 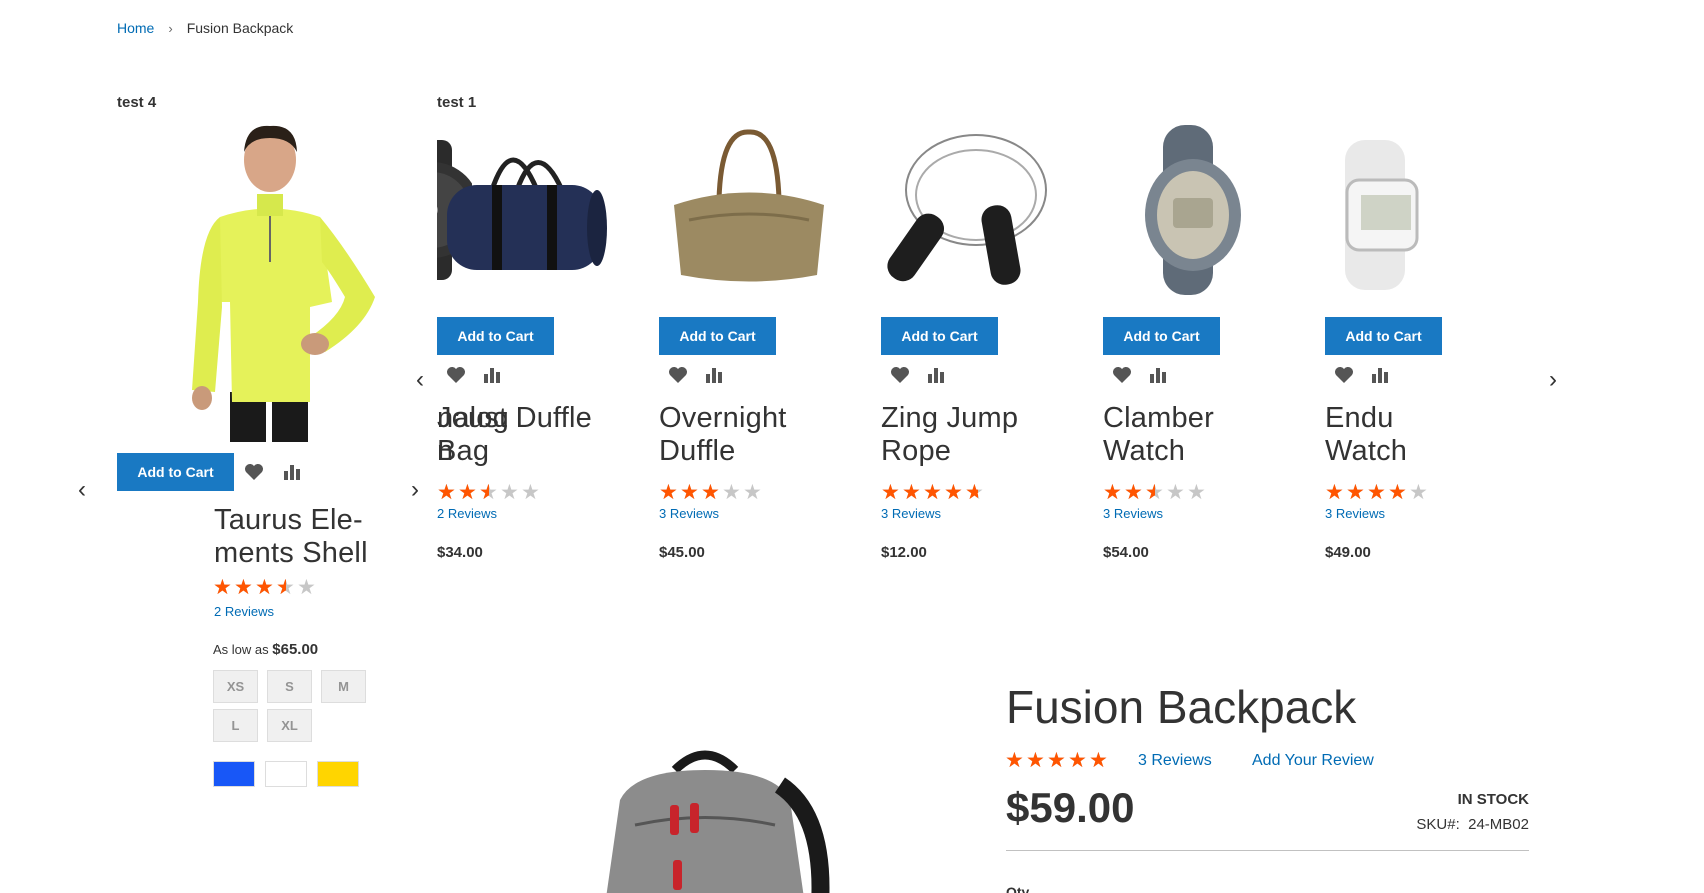 What do you see at coordinates (981, 435) in the screenshot?
I see `product-name-link: Zing Jump Rope` at bounding box center [981, 435].